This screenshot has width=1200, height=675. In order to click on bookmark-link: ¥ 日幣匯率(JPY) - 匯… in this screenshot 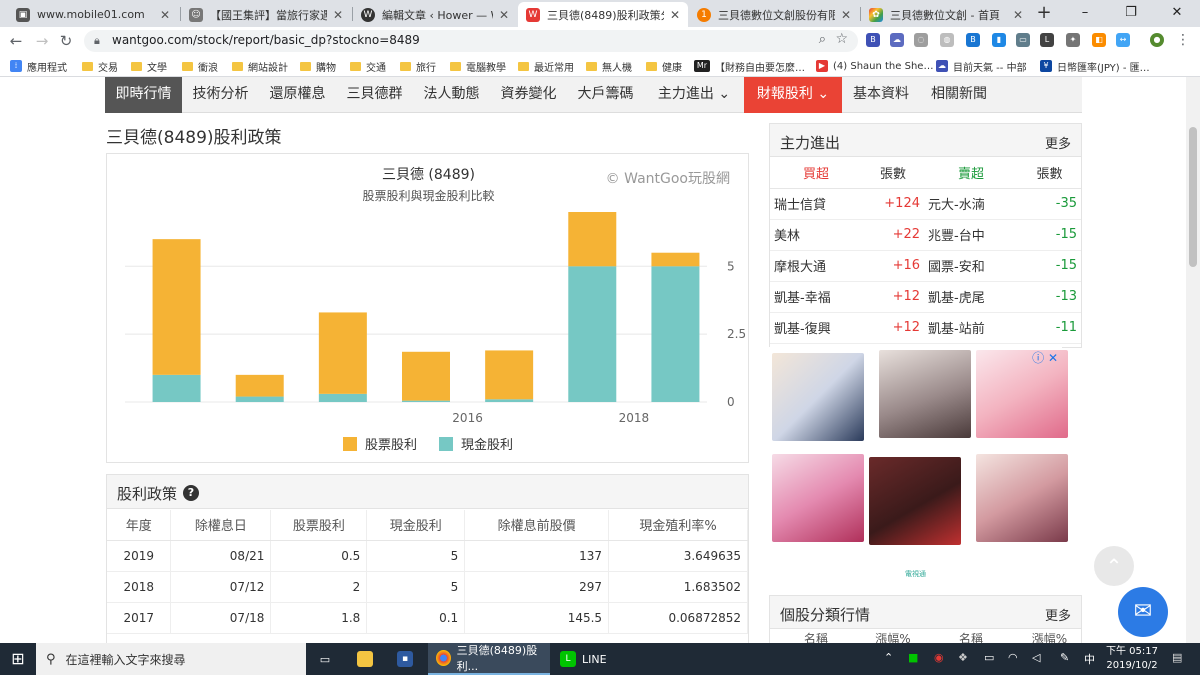, I will do `click(1095, 66)`.